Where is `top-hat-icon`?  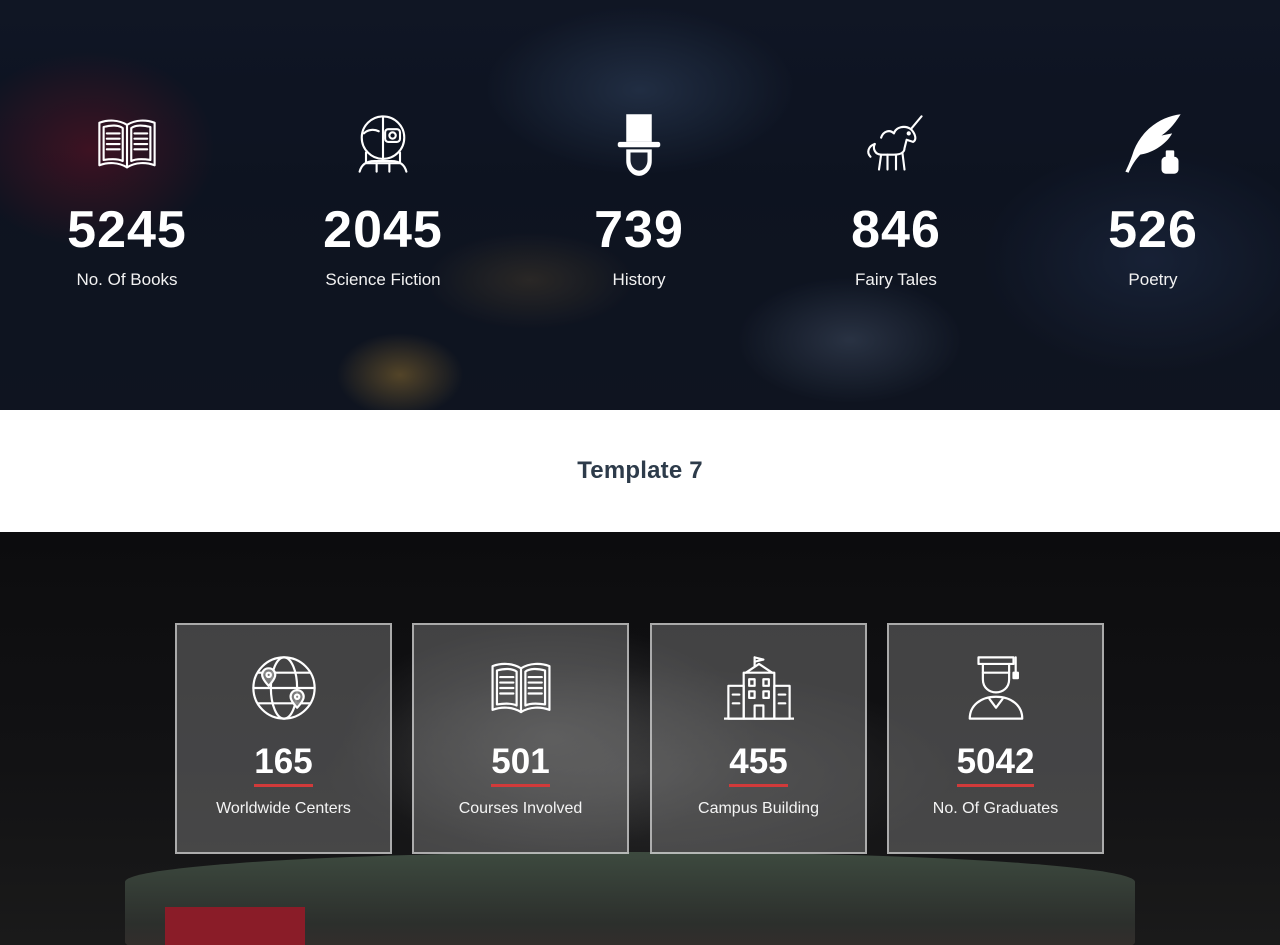 top-hat-icon is located at coordinates (639, 144).